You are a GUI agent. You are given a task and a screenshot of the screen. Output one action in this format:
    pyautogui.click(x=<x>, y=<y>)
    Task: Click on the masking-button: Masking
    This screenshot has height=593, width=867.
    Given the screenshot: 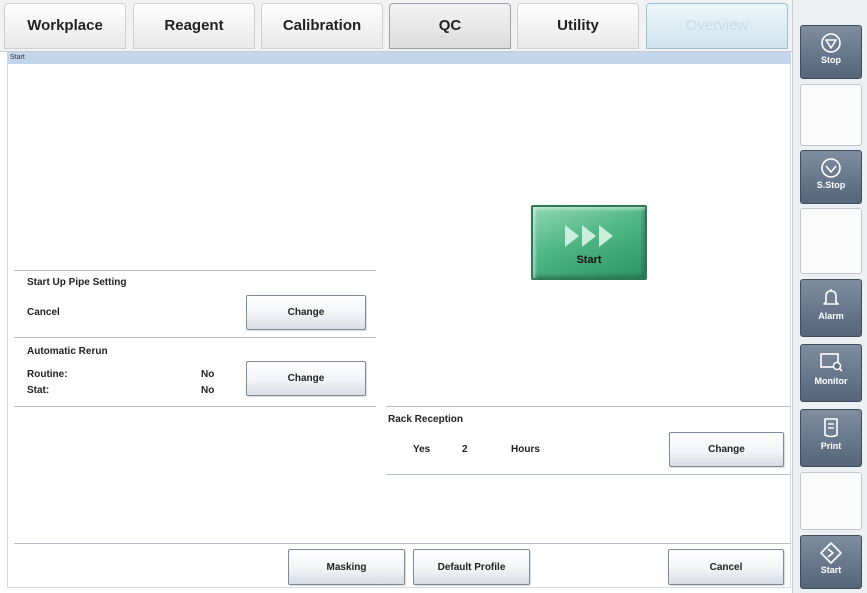 What is the action you would take?
    pyautogui.click(x=346, y=567)
    